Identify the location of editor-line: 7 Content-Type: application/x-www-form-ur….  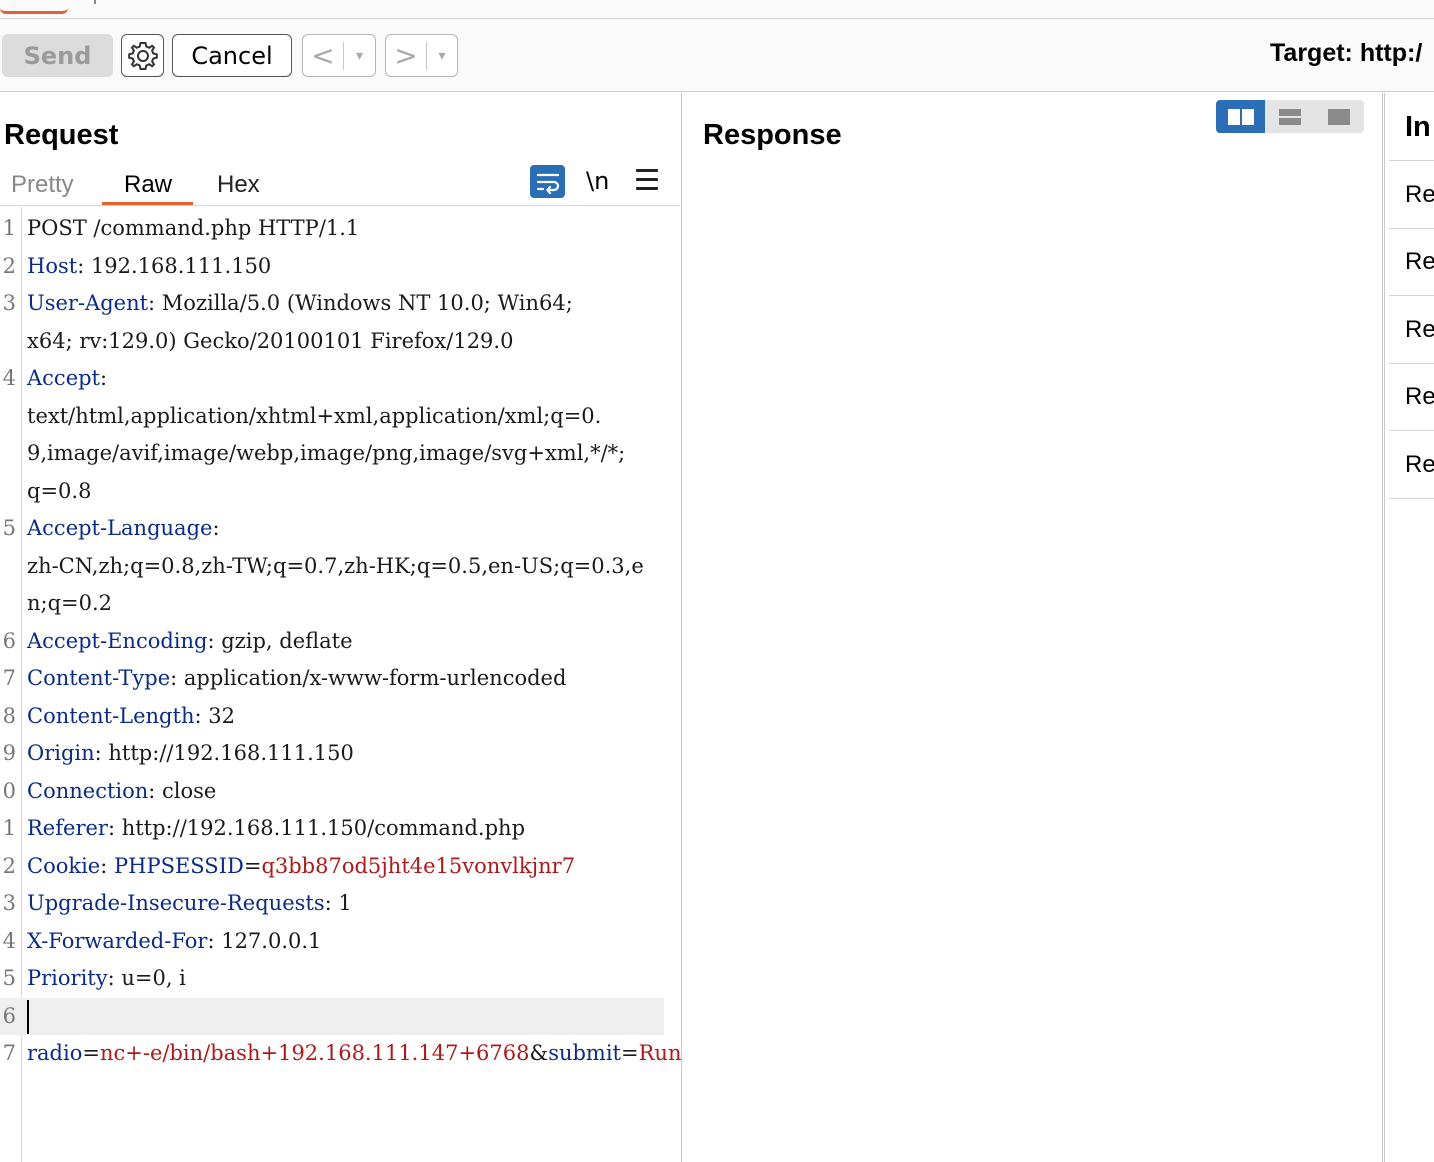
(332, 679).